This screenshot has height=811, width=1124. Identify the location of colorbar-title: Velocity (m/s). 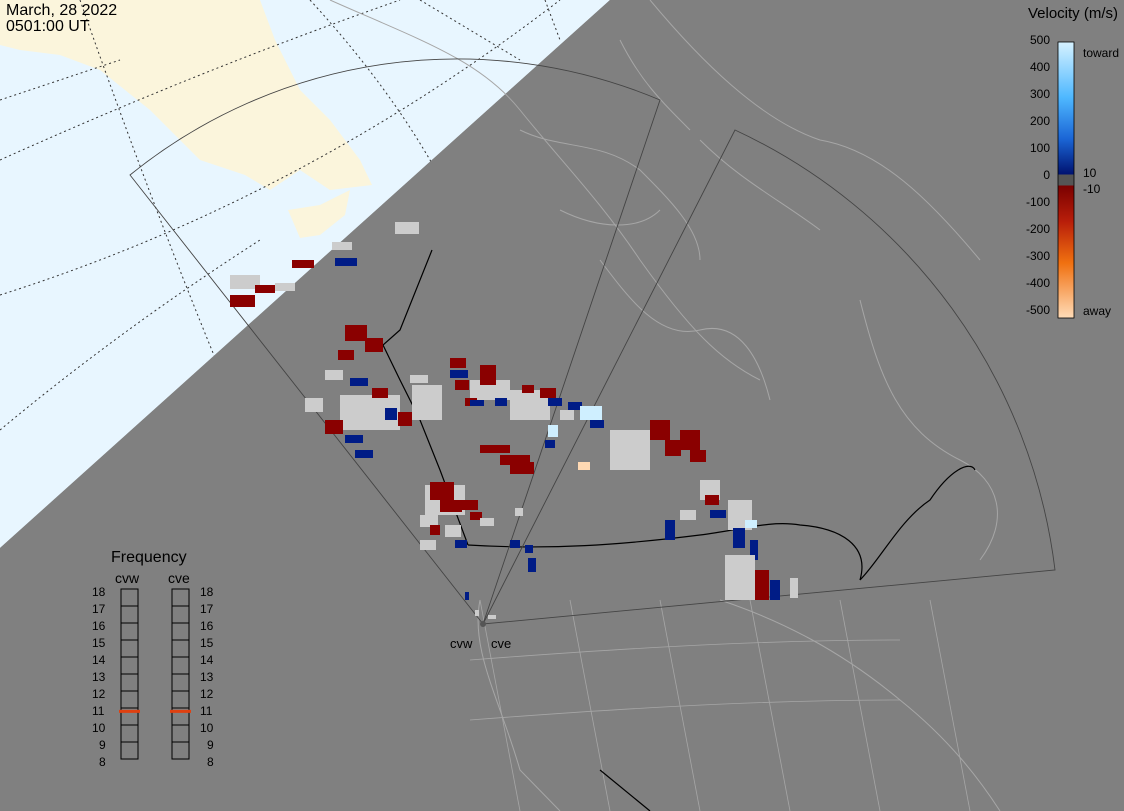
(1072, 13).